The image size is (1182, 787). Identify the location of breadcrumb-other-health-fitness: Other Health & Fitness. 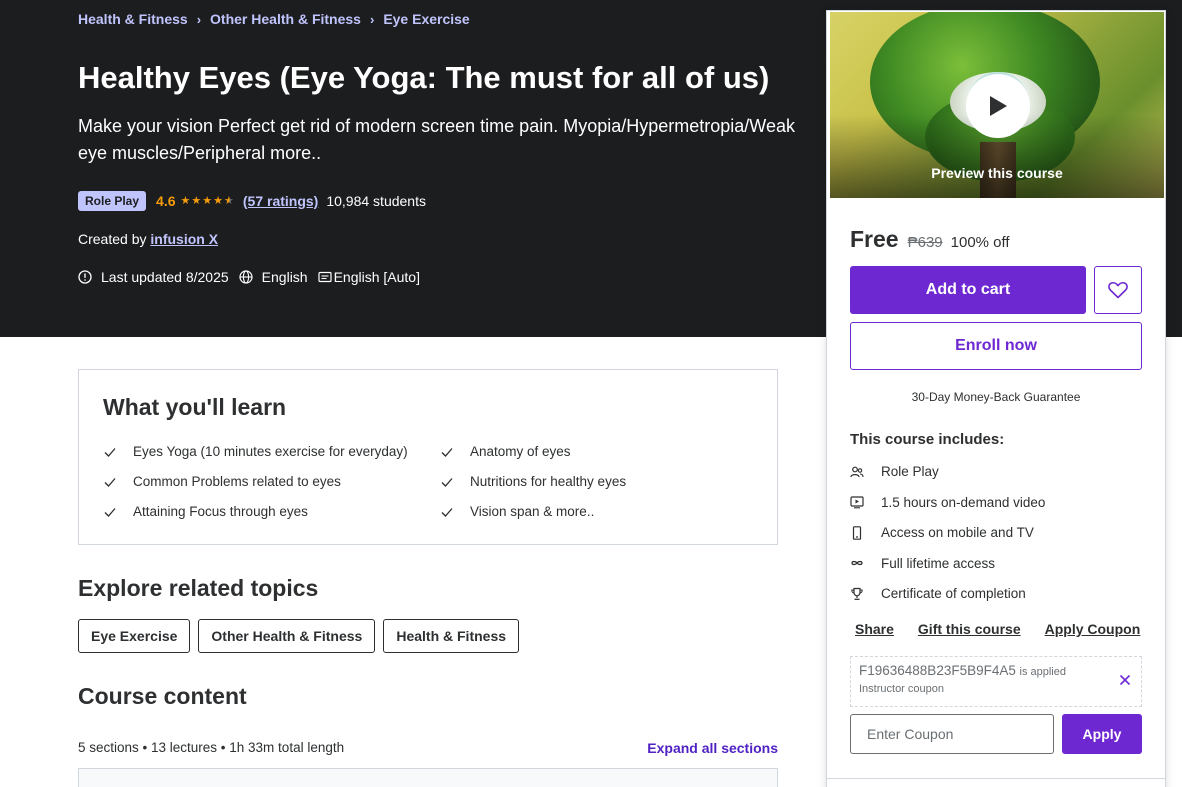
(285, 19).